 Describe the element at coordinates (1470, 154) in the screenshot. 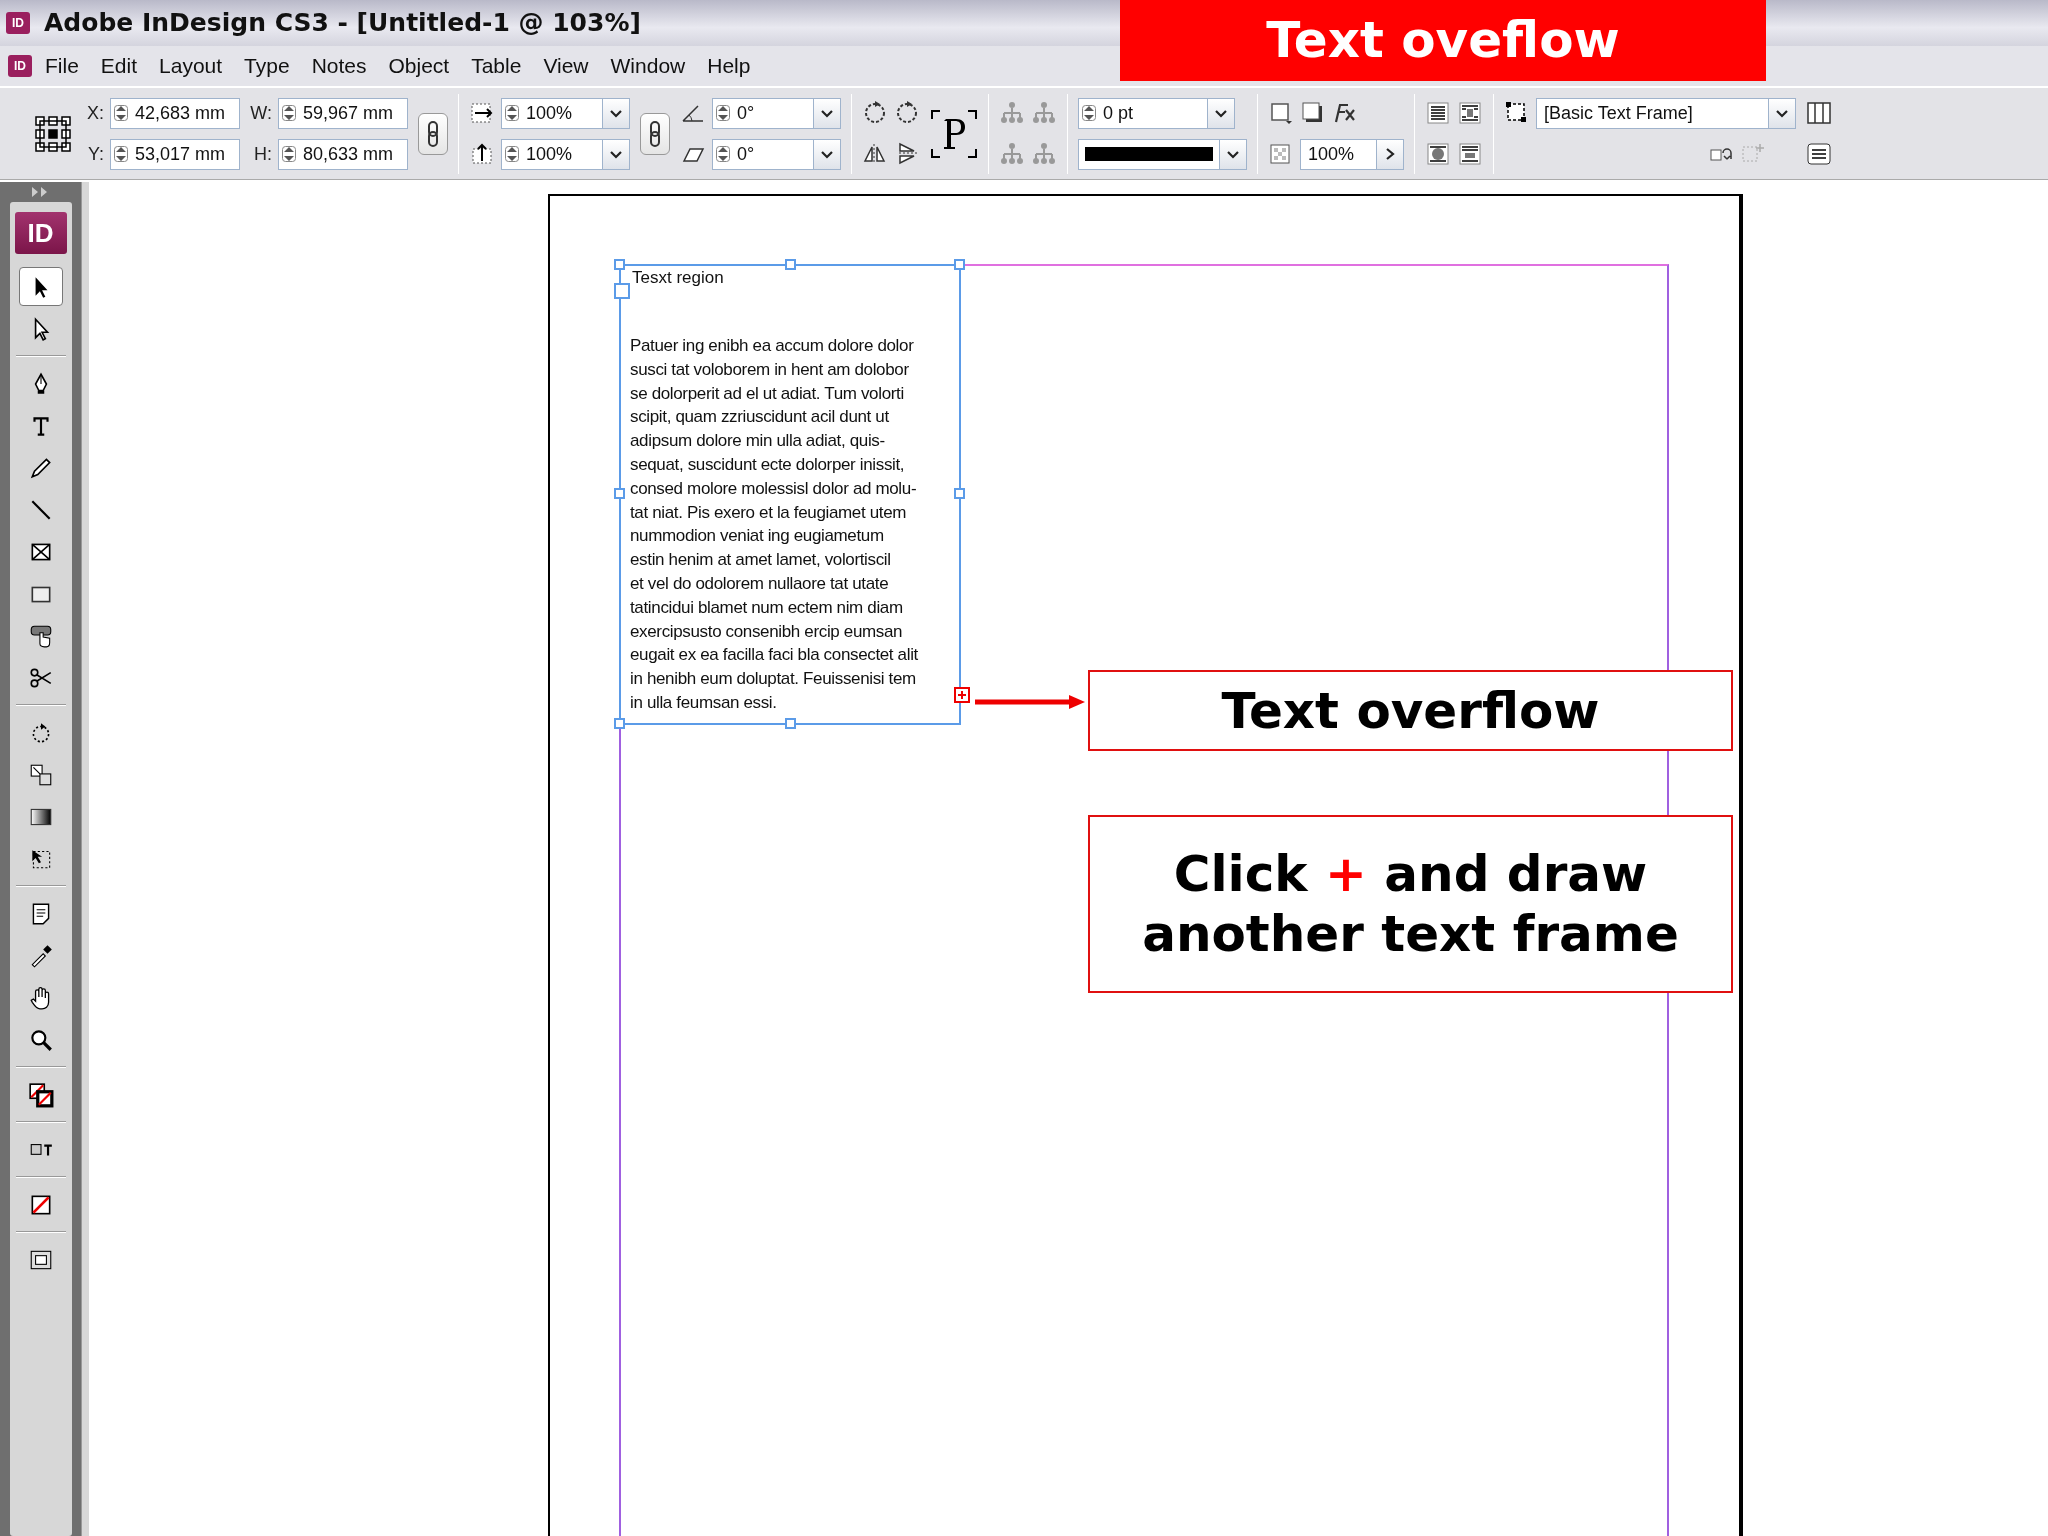

I see `jump-object-icon` at that location.